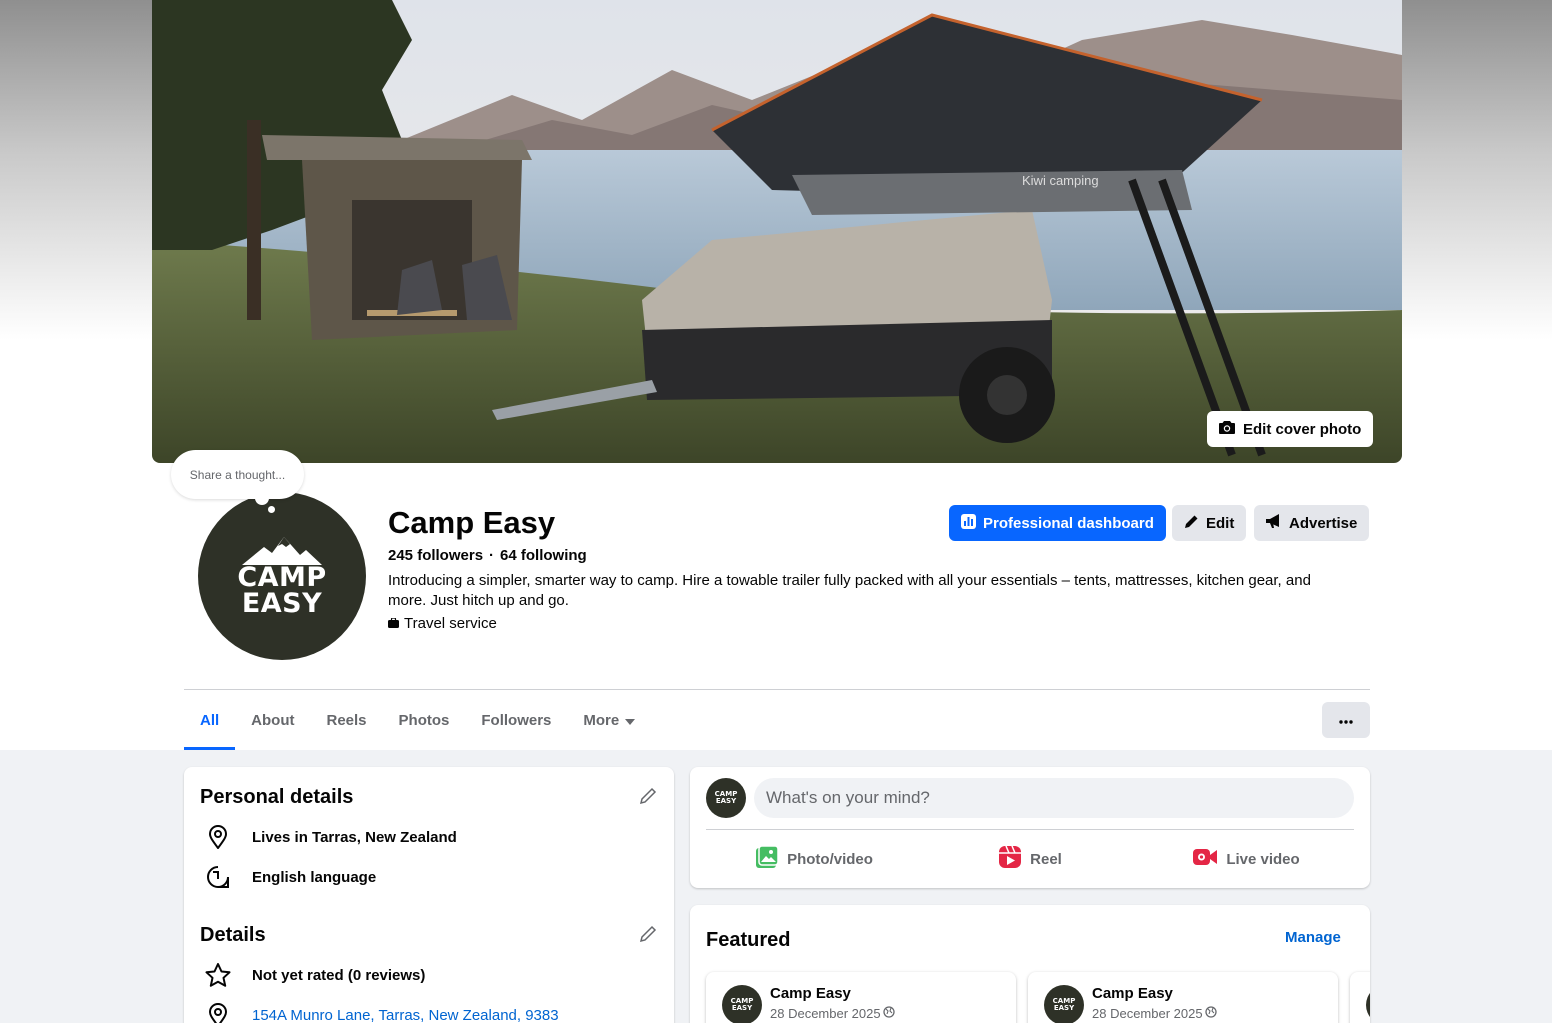  I want to click on edit-cover-photo-label: Edit cover photo, so click(1302, 429).